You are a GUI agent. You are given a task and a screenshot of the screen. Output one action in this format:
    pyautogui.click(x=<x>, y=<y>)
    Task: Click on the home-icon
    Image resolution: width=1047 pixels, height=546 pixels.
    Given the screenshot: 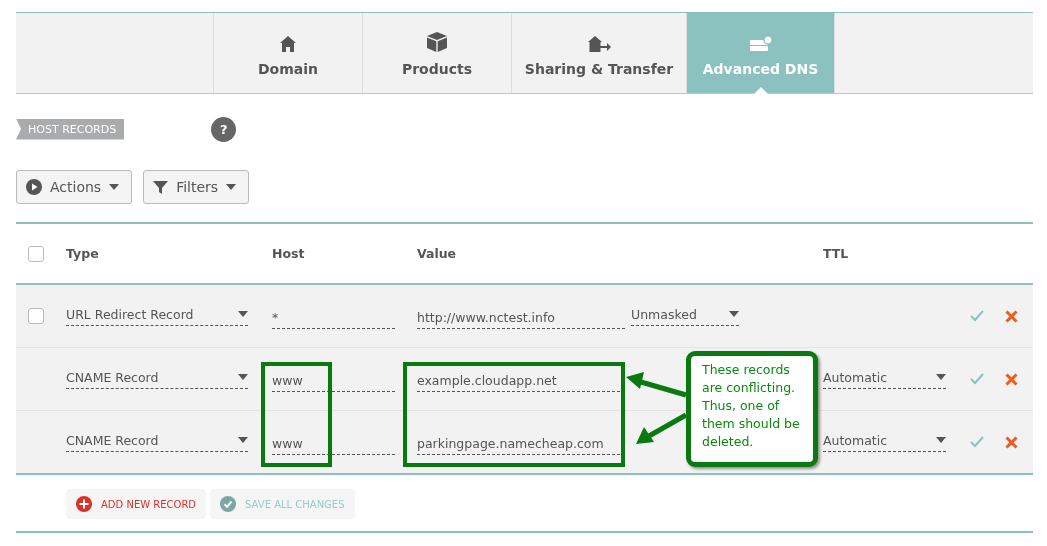 What is the action you would take?
    pyautogui.click(x=288, y=44)
    